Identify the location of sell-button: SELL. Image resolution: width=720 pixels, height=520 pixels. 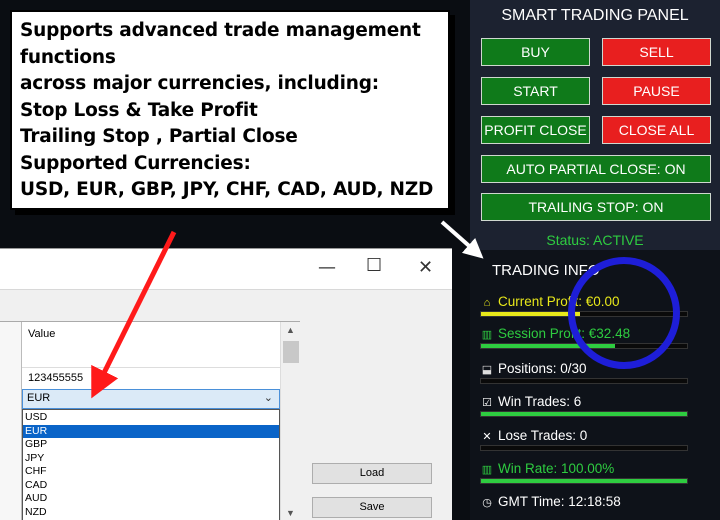
(656, 52).